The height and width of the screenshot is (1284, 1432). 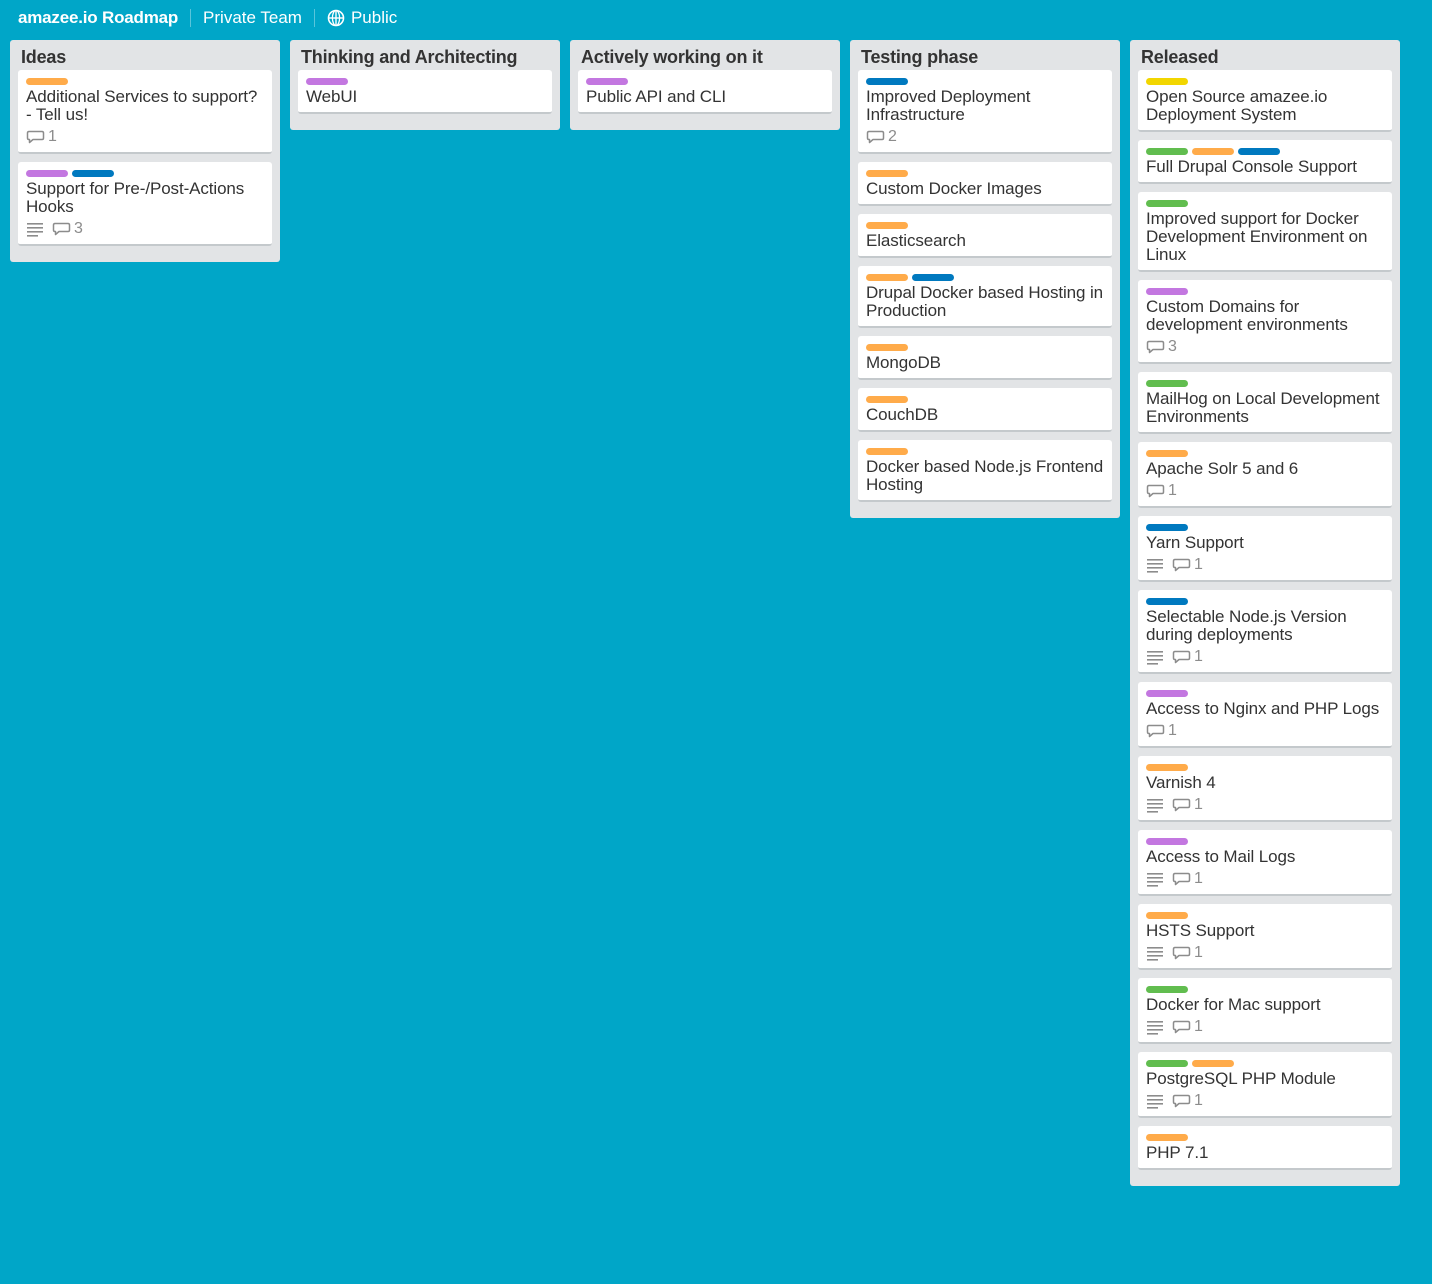 I want to click on list-title: Ideas, so click(x=145, y=55).